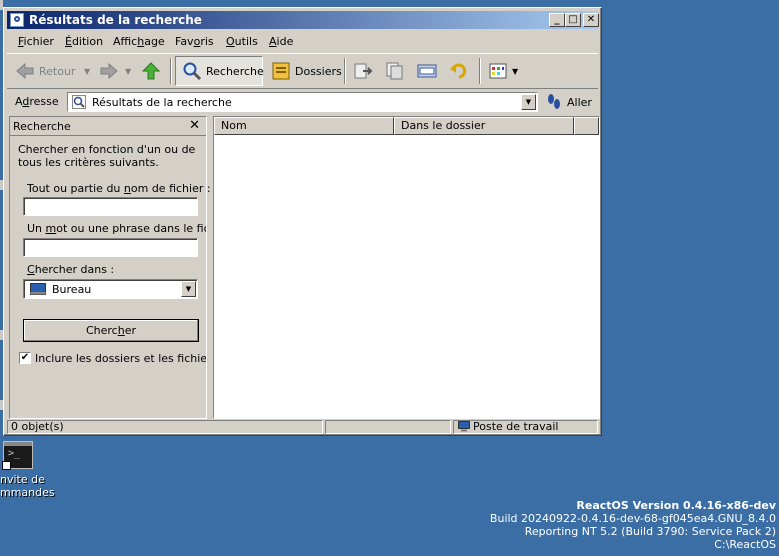  Describe the element at coordinates (676, 505) in the screenshot. I see `version-line: ReactOS Version 0.4.16-x86-dev` at that location.